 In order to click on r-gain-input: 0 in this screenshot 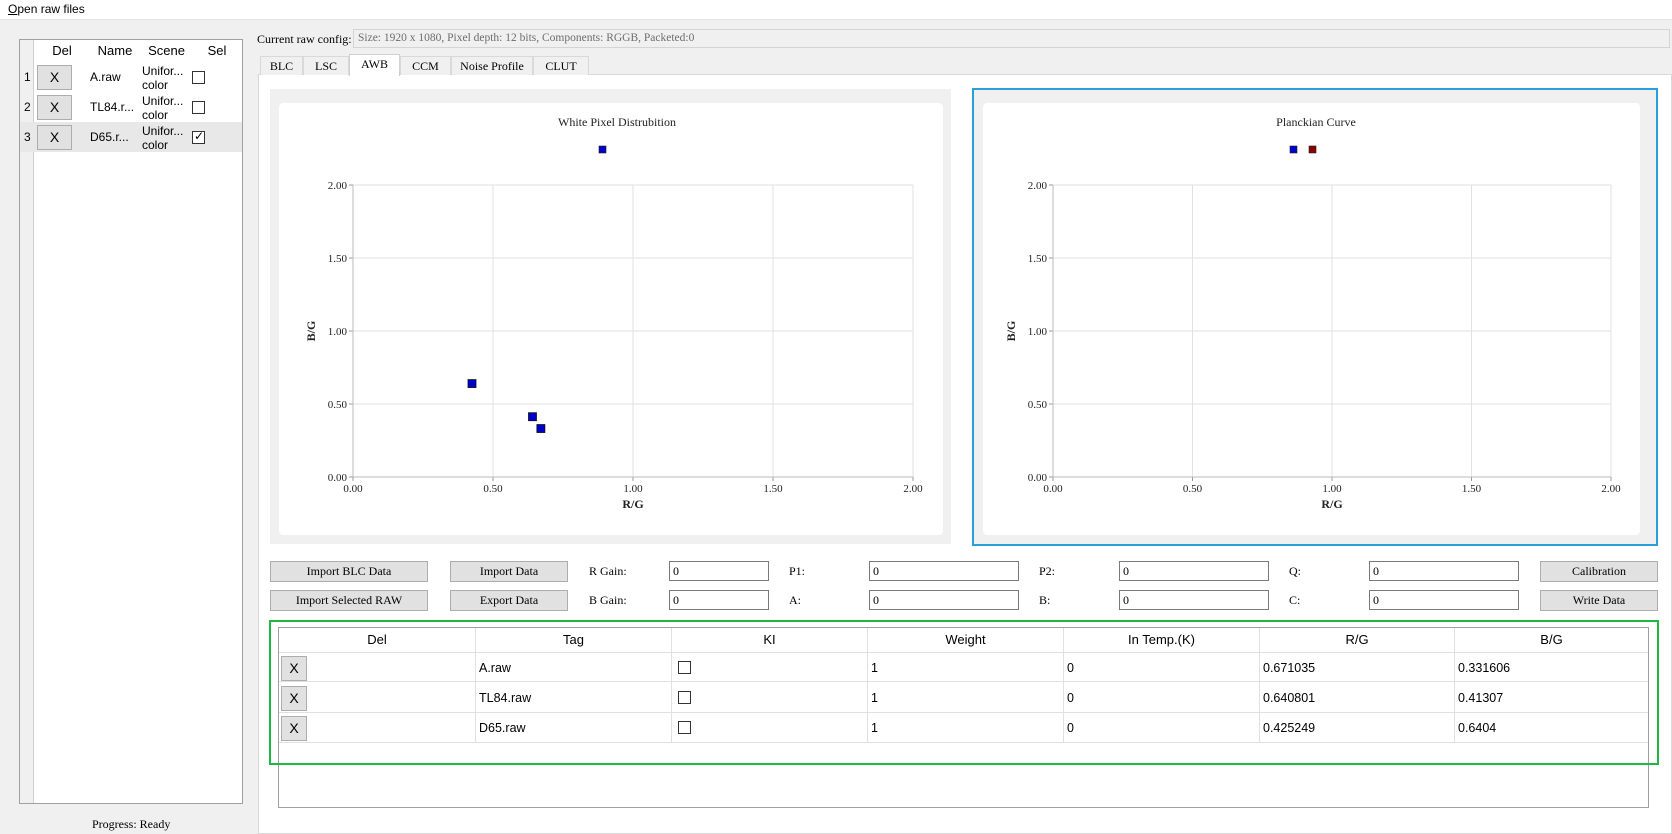, I will do `click(719, 571)`.